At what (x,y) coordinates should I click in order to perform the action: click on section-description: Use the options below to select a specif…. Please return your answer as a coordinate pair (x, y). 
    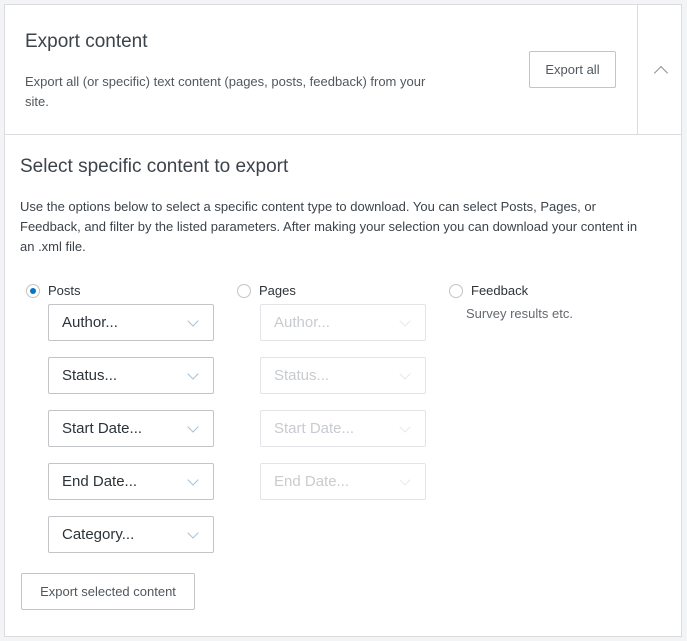
    Looking at the image, I should click on (329, 226).